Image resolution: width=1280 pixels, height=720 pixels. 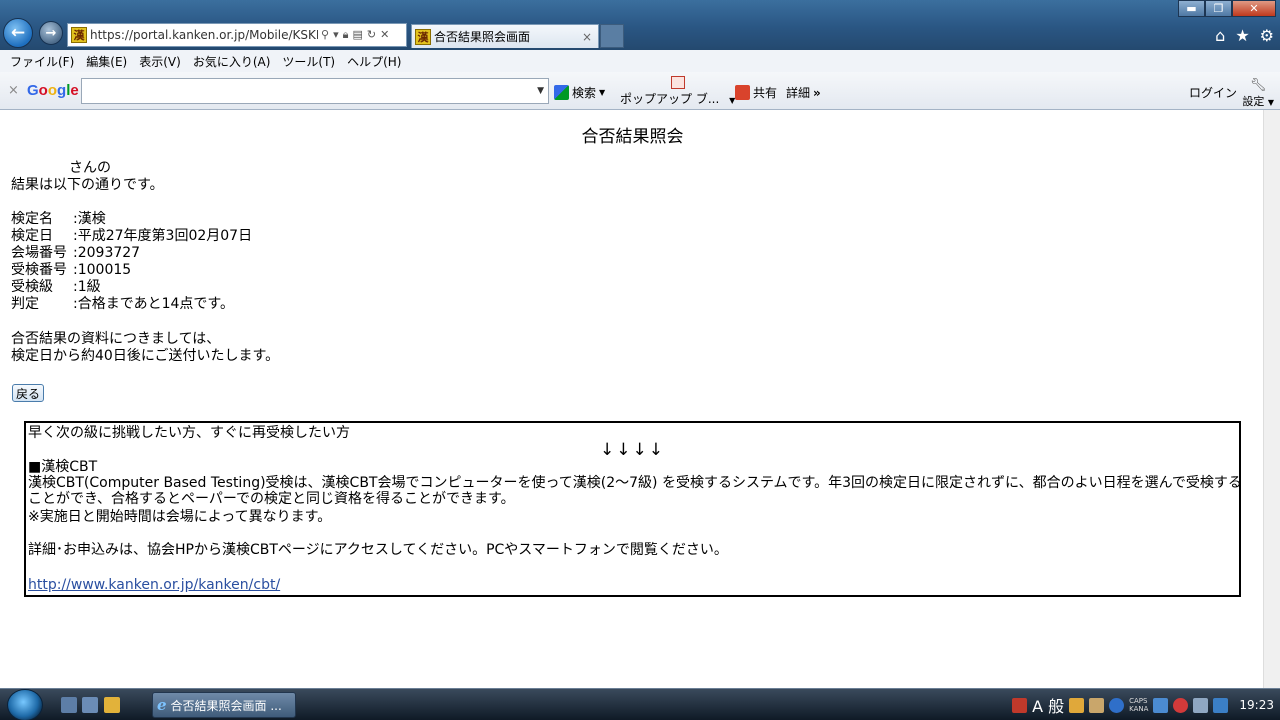 What do you see at coordinates (374, 61) in the screenshot?
I see `menu-help: ヘルプ(H)` at bounding box center [374, 61].